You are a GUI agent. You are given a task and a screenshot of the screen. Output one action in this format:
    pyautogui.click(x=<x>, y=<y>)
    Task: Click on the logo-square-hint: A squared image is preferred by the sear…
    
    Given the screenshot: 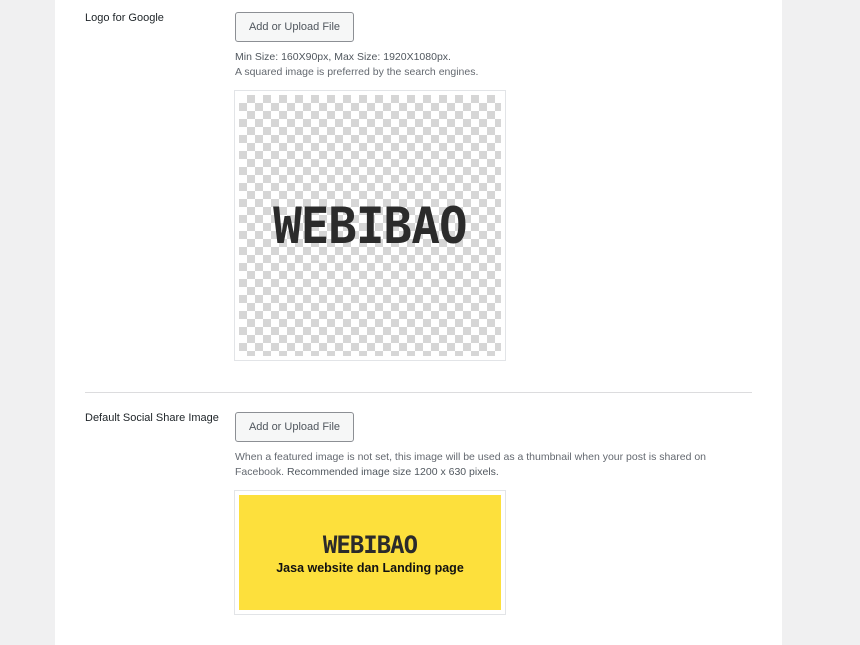 What is the action you would take?
    pyautogui.click(x=357, y=72)
    